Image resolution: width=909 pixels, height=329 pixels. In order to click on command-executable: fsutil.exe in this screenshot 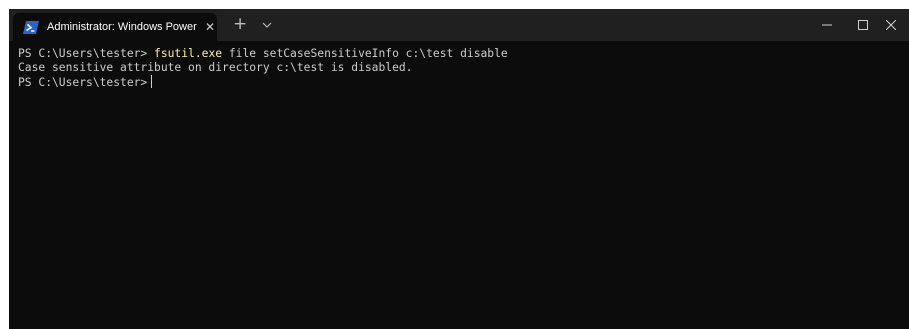, I will do `click(188, 53)`.